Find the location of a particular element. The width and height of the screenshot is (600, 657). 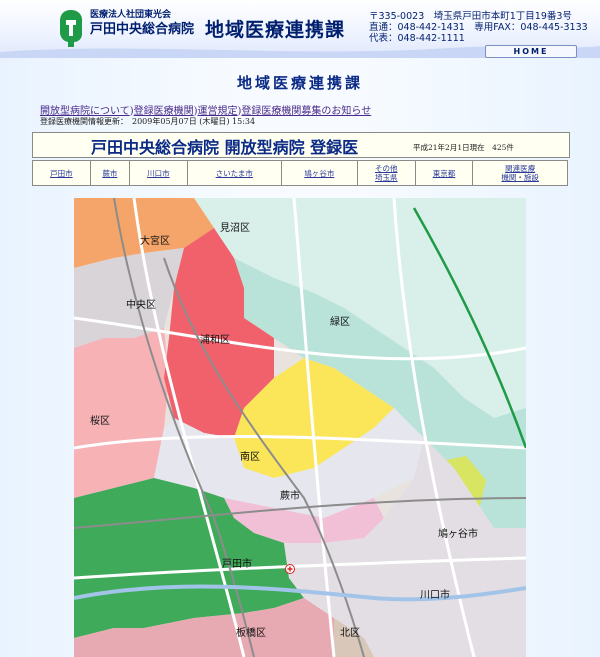

tab-label: さいたま市 is located at coordinates (234, 173).